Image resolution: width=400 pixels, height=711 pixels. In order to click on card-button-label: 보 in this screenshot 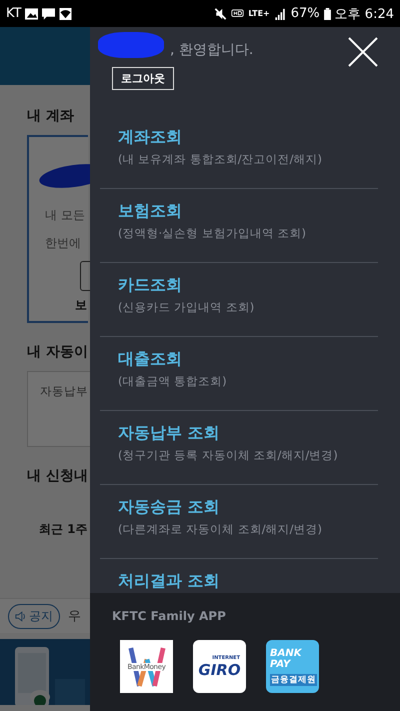, I will do `click(81, 305)`.